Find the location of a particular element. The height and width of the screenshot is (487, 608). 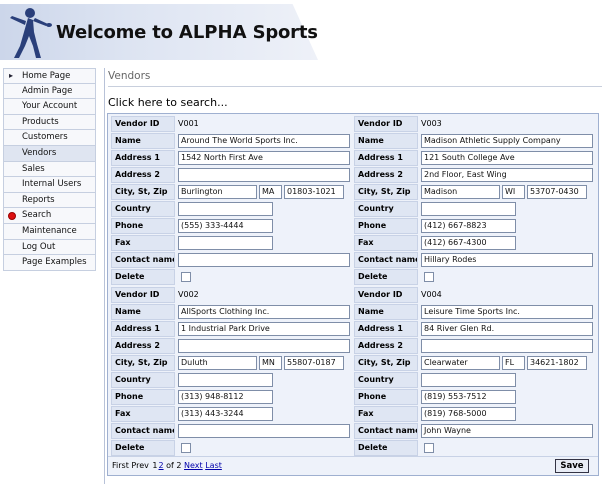

page-header: Welcome to ALPHA Sports is located at coordinates (304, 32).